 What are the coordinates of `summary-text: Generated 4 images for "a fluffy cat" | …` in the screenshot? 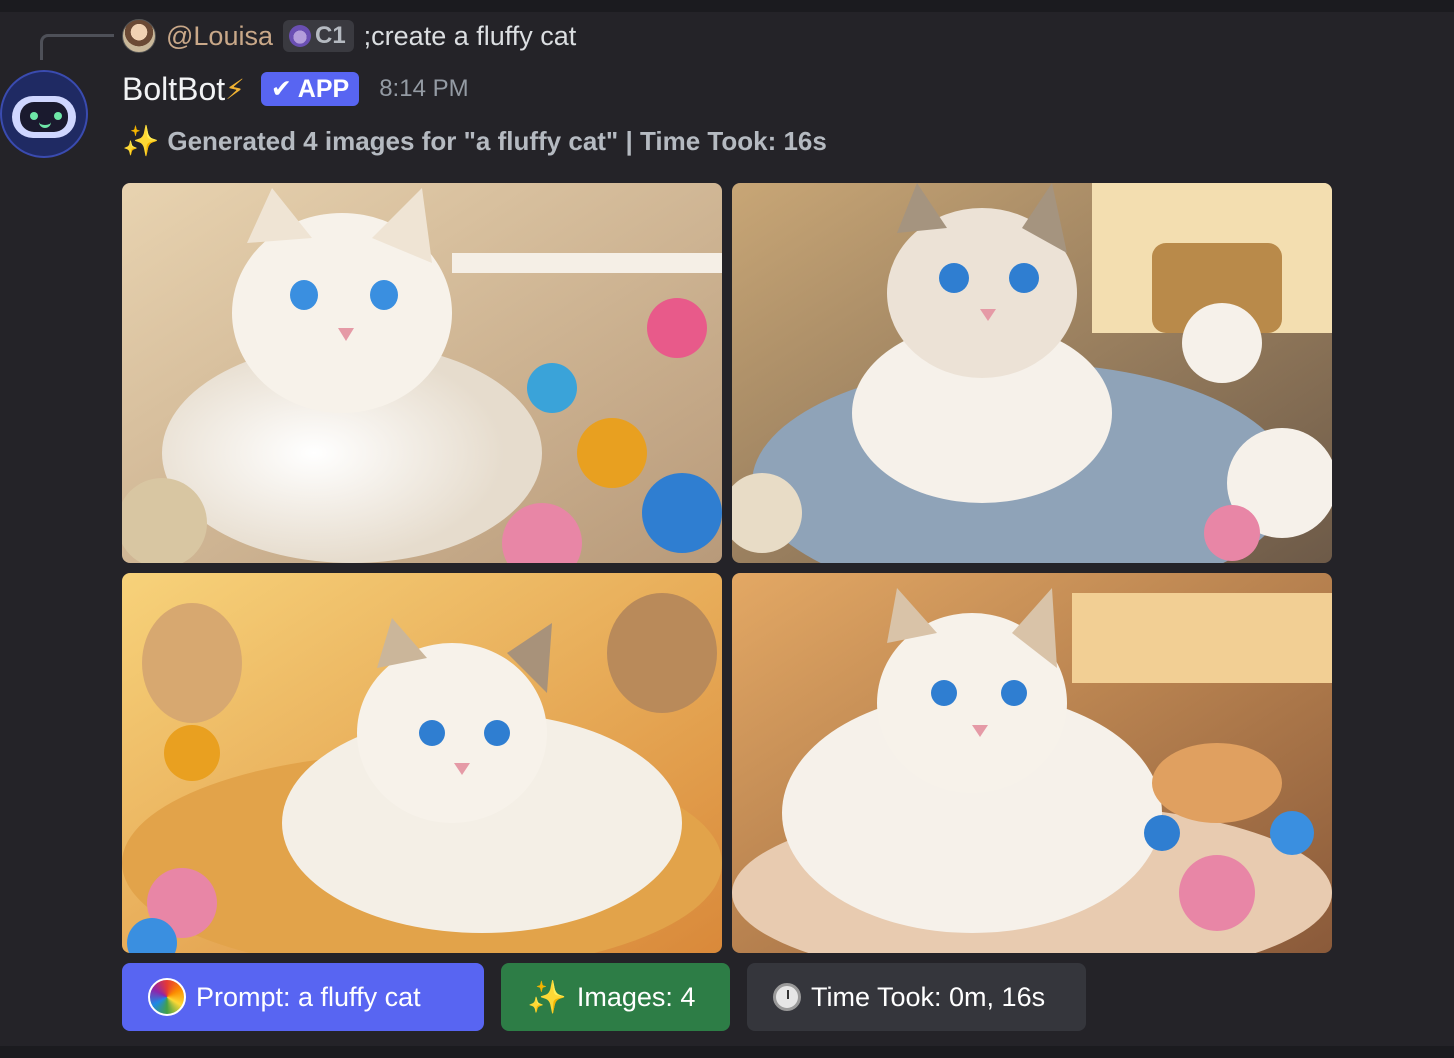 It's located at (497, 140).